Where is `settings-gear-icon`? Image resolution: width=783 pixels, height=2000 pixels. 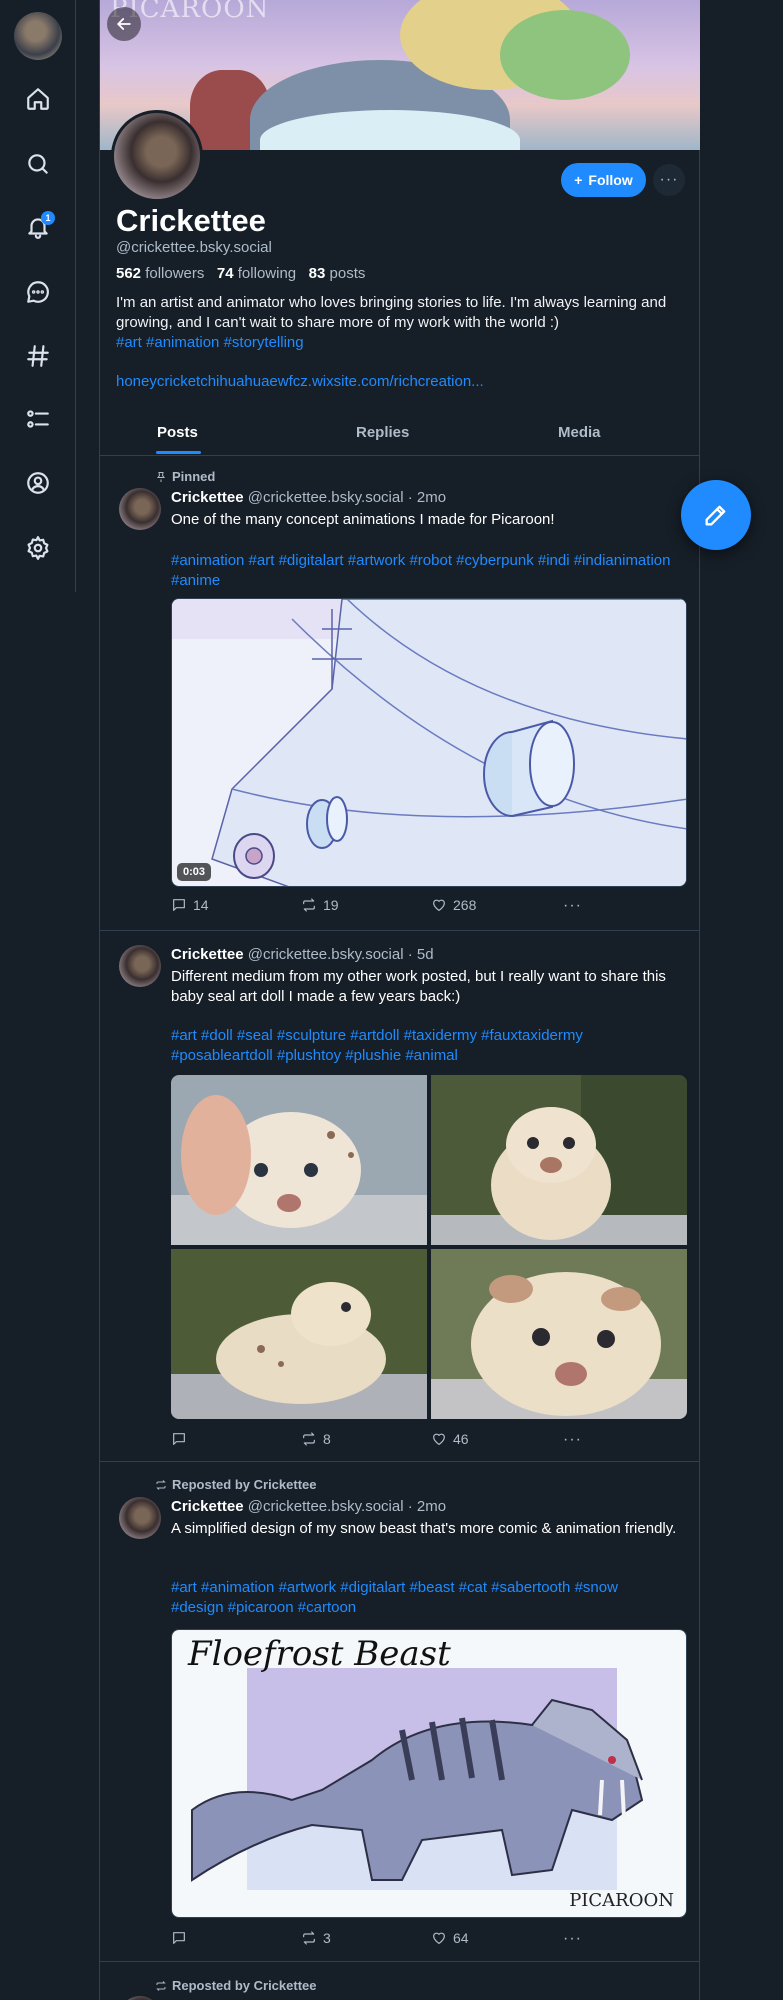 settings-gear-icon is located at coordinates (38, 548).